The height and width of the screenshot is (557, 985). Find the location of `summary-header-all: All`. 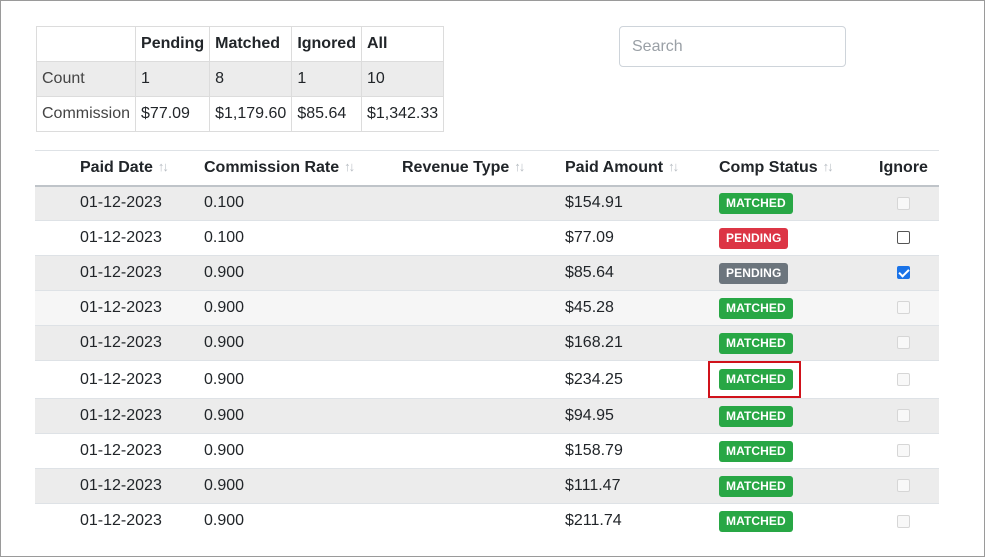

summary-header-all: All is located at coordinates (402, 44).